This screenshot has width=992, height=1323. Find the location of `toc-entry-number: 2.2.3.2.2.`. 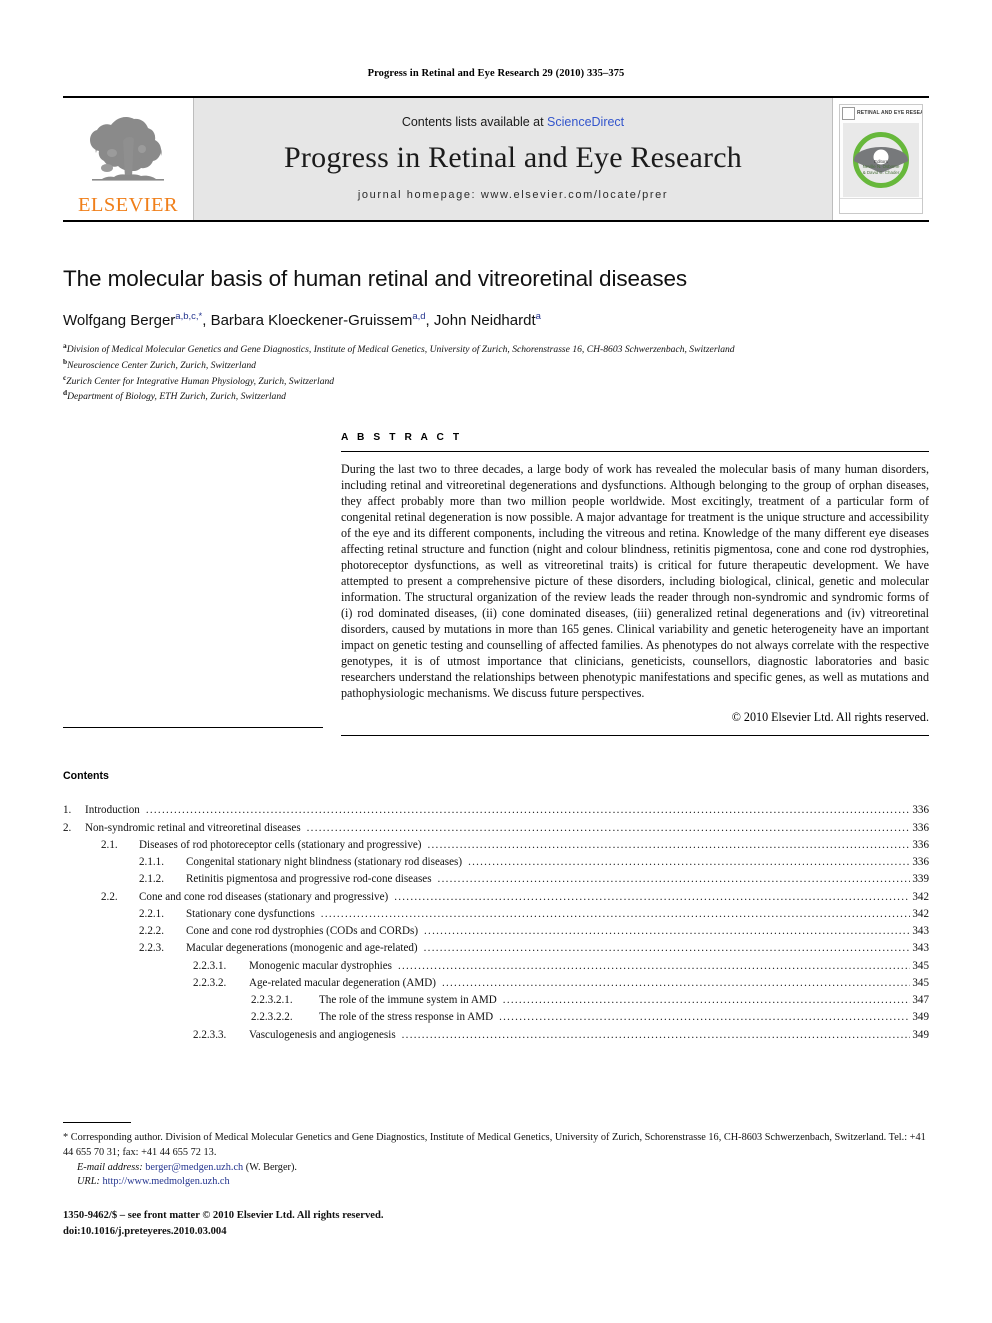

toc-entry-number: 2.2.3.2.2. is located at coordinates (272, 1017).